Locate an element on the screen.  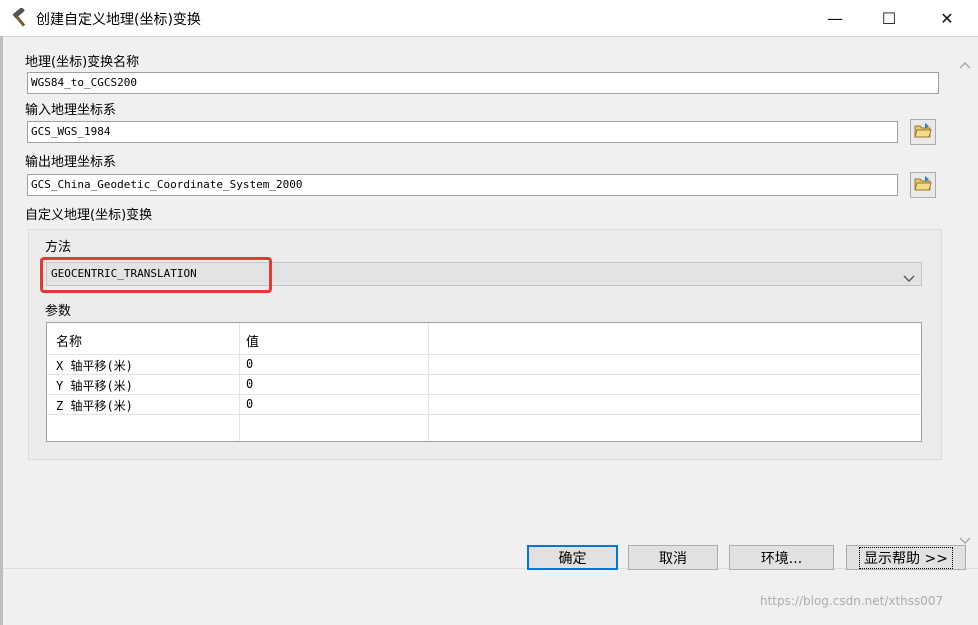
input-gcs-label: 输入地理坐标系 is located at coordinates (71, 110).